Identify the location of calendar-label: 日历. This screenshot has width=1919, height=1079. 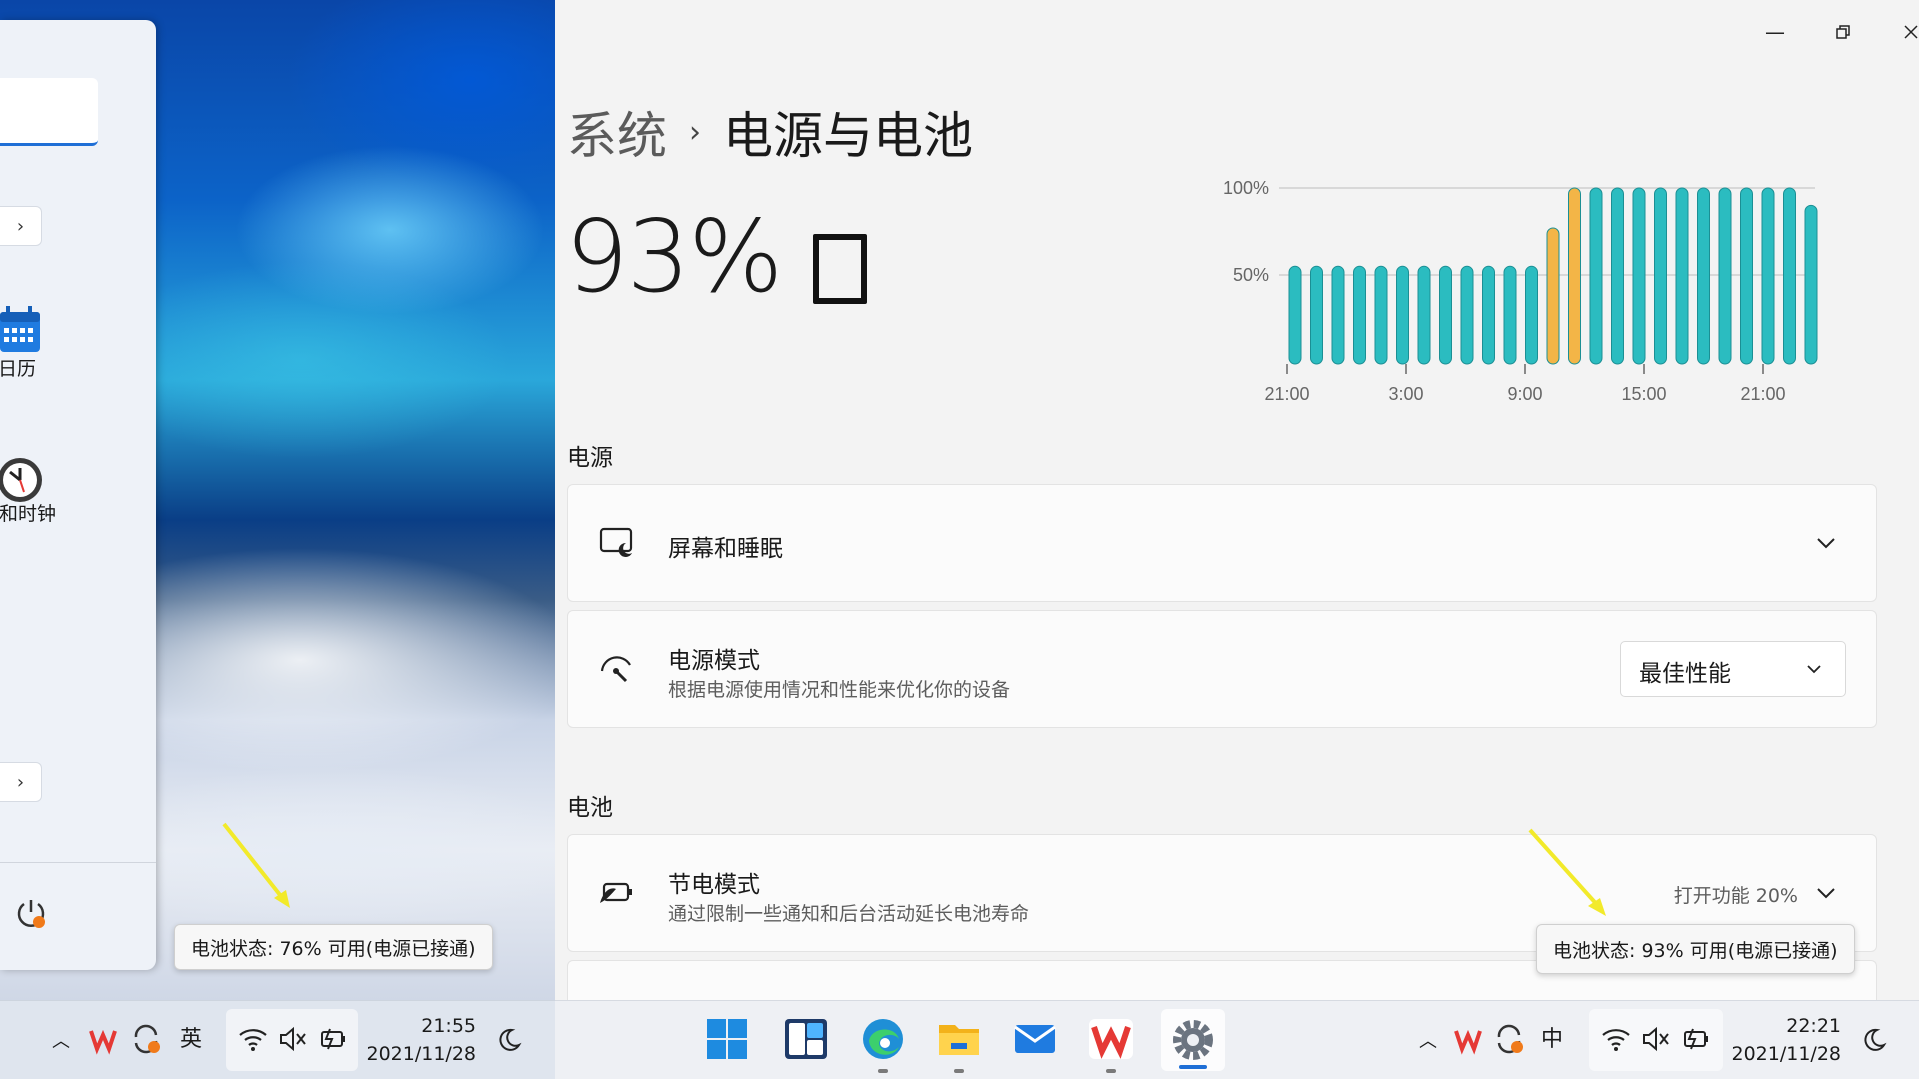
(18, 369).